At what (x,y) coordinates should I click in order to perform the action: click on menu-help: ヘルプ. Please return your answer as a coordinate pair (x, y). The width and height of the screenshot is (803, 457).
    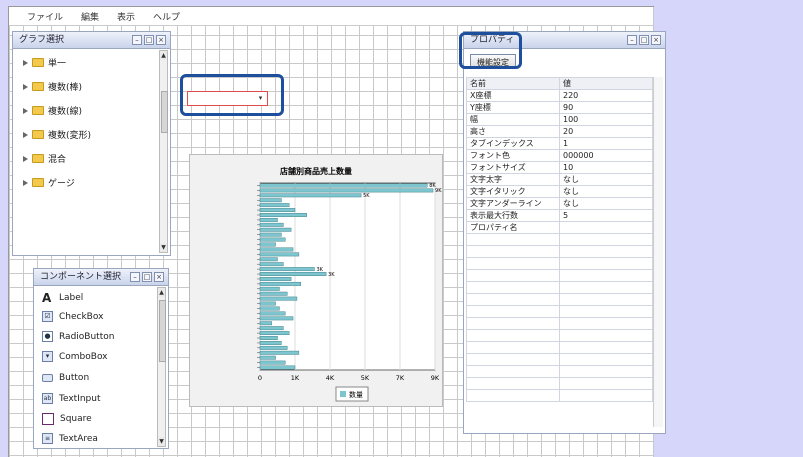
    Looking at the image, I should click on (166, 16).